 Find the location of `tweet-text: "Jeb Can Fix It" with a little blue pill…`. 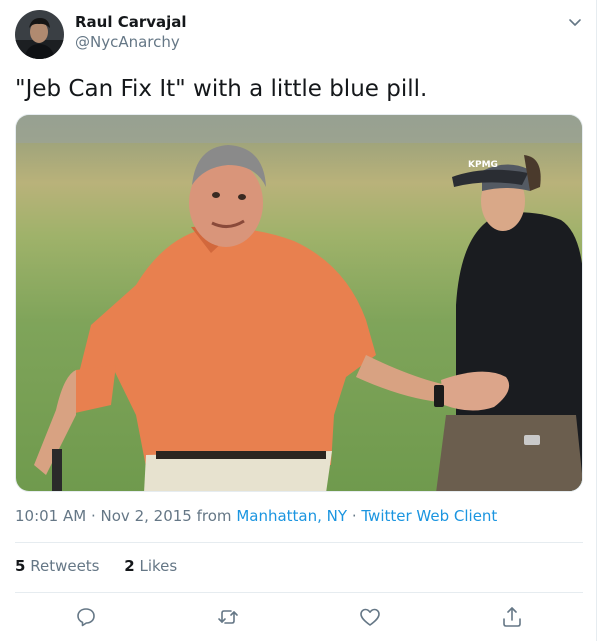

tweet-text: "Jeb Can Fix It" with a little blue pill… is located at coordinates (221, 89).